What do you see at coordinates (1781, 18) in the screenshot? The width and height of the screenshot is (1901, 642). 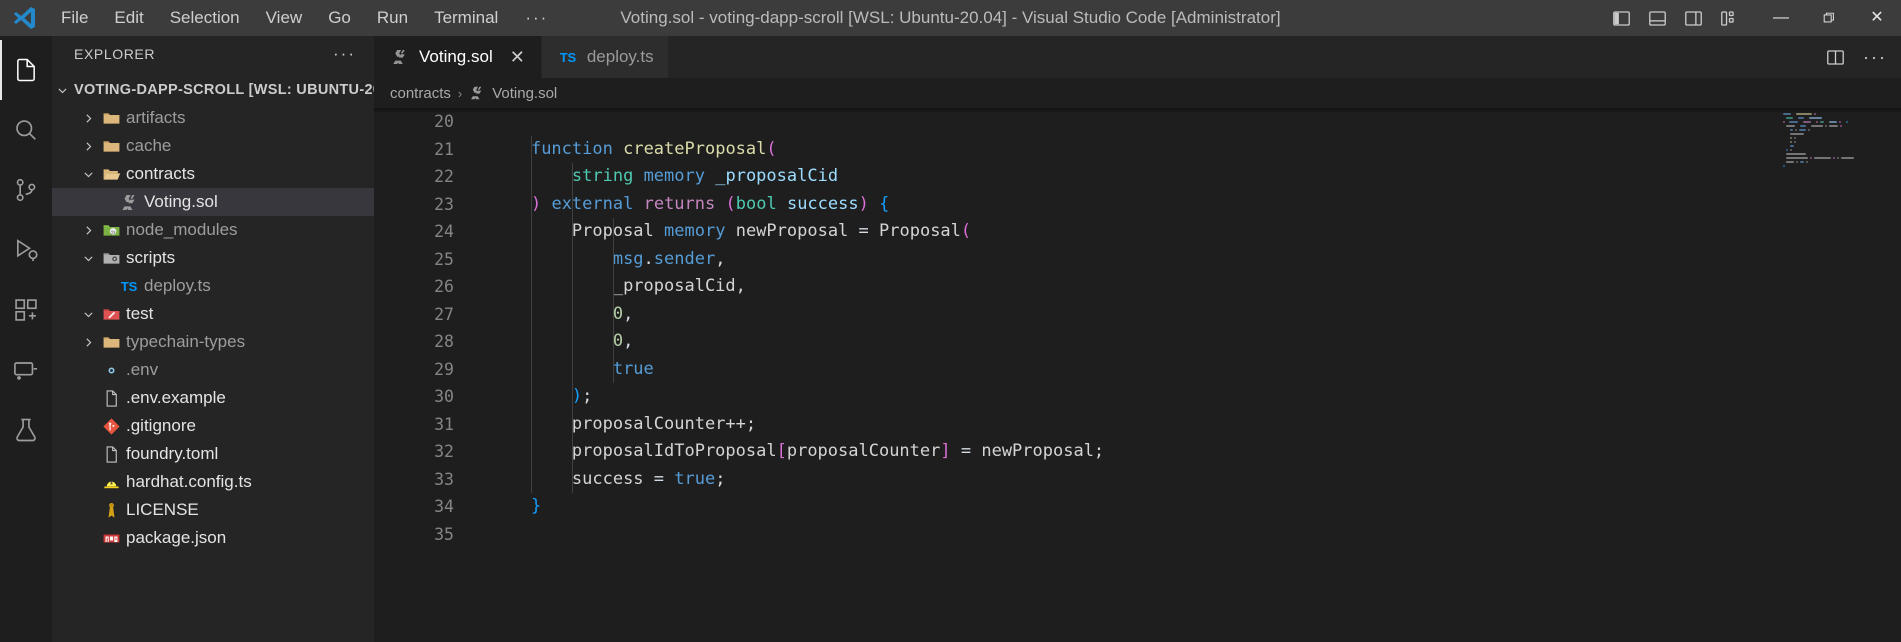 I see `minimize-button: —` at bounding box center [1781, 18].